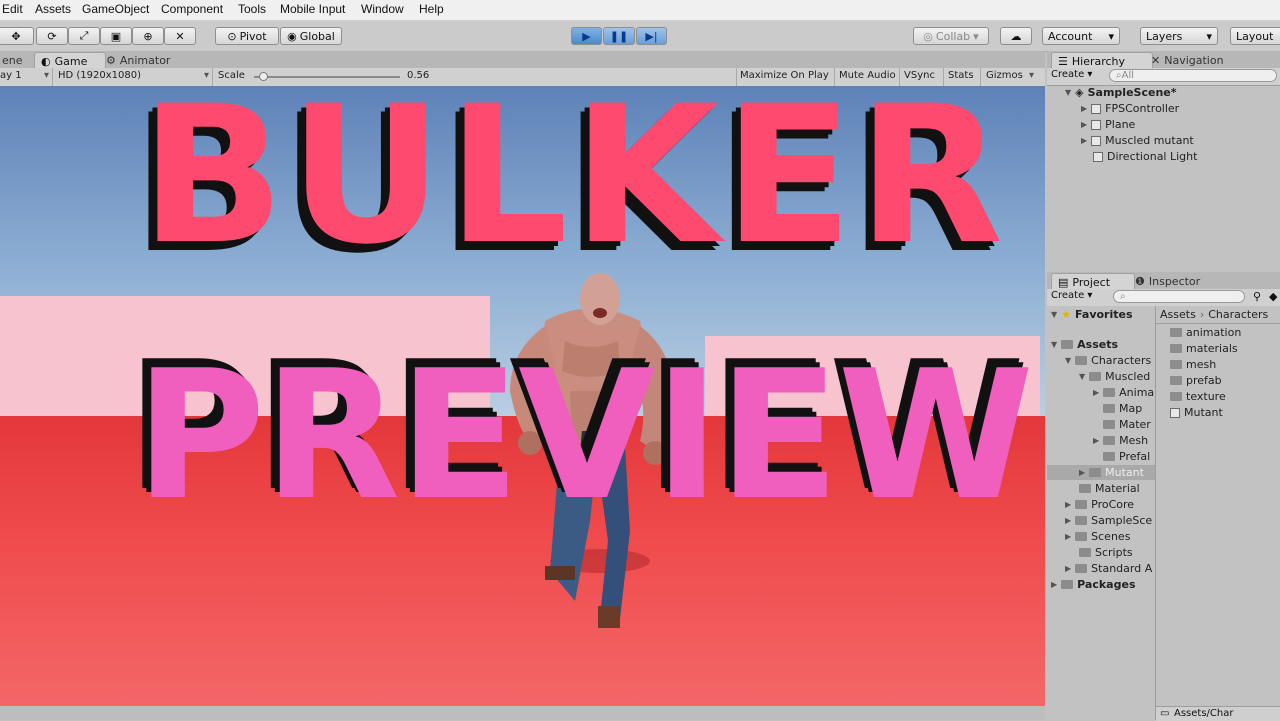 This screenshot has height=721, width=1280. What do you see at coordinates (115, 9) in the screenshot?
I see `menu-gameobject: GameObject` at bounding box center [115, 9].